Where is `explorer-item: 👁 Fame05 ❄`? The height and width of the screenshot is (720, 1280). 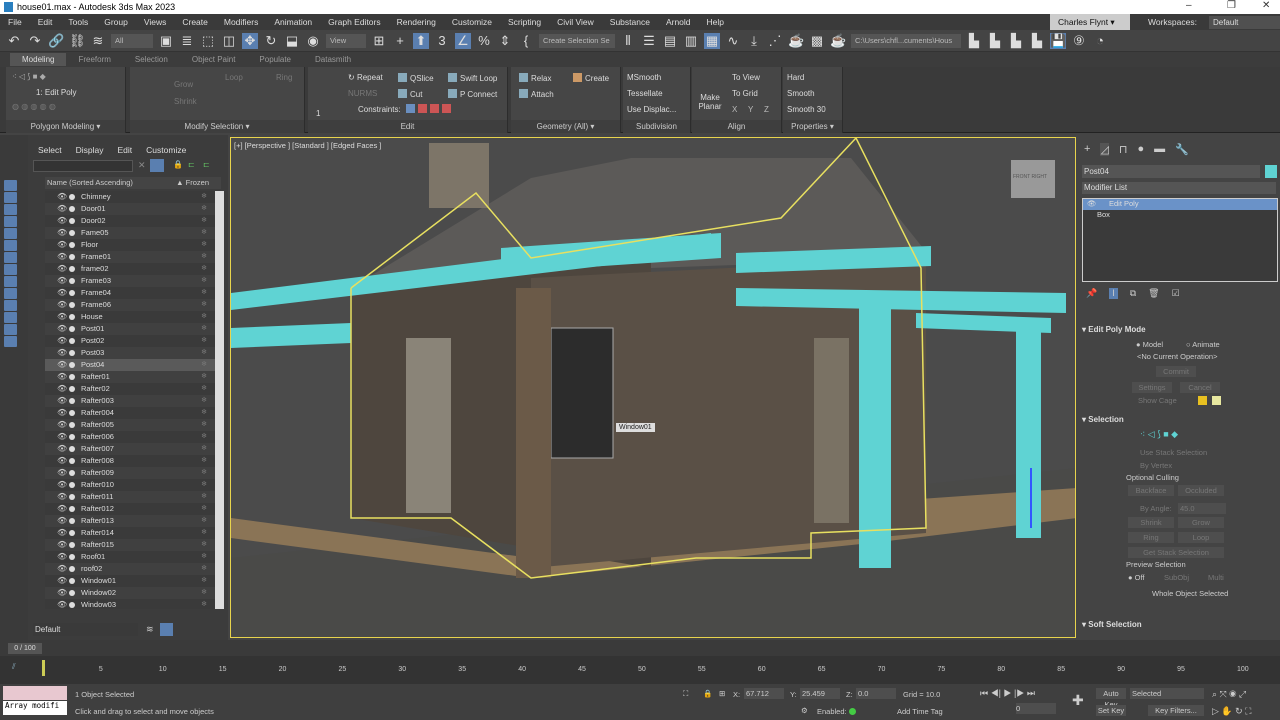
explorer-item: 👁 Fame05 ❄ is located at coordinates (130, 233).